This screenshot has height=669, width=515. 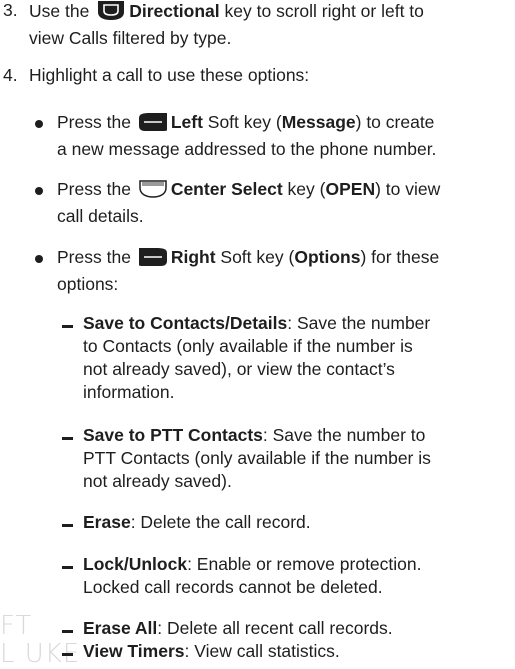 What do you see at coordinates (344, 435) in the screenshot?
I see `option-desc: : Save the number to` at bounding box center [344, 435].